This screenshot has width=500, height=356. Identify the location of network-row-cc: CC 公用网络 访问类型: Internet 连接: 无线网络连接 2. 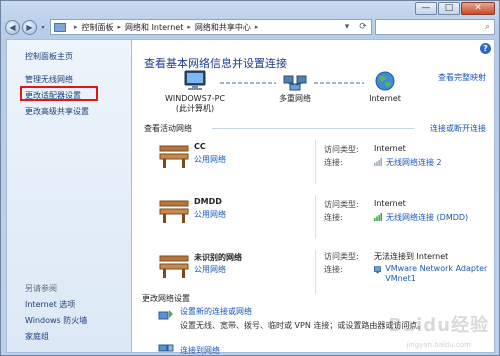
(313, 166).